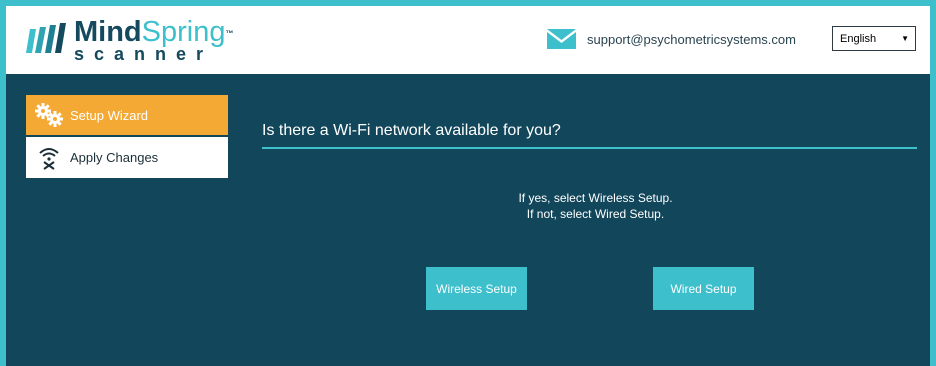  I want to click on instruction-line: If not, select Wired Setup., so click(595, 214).